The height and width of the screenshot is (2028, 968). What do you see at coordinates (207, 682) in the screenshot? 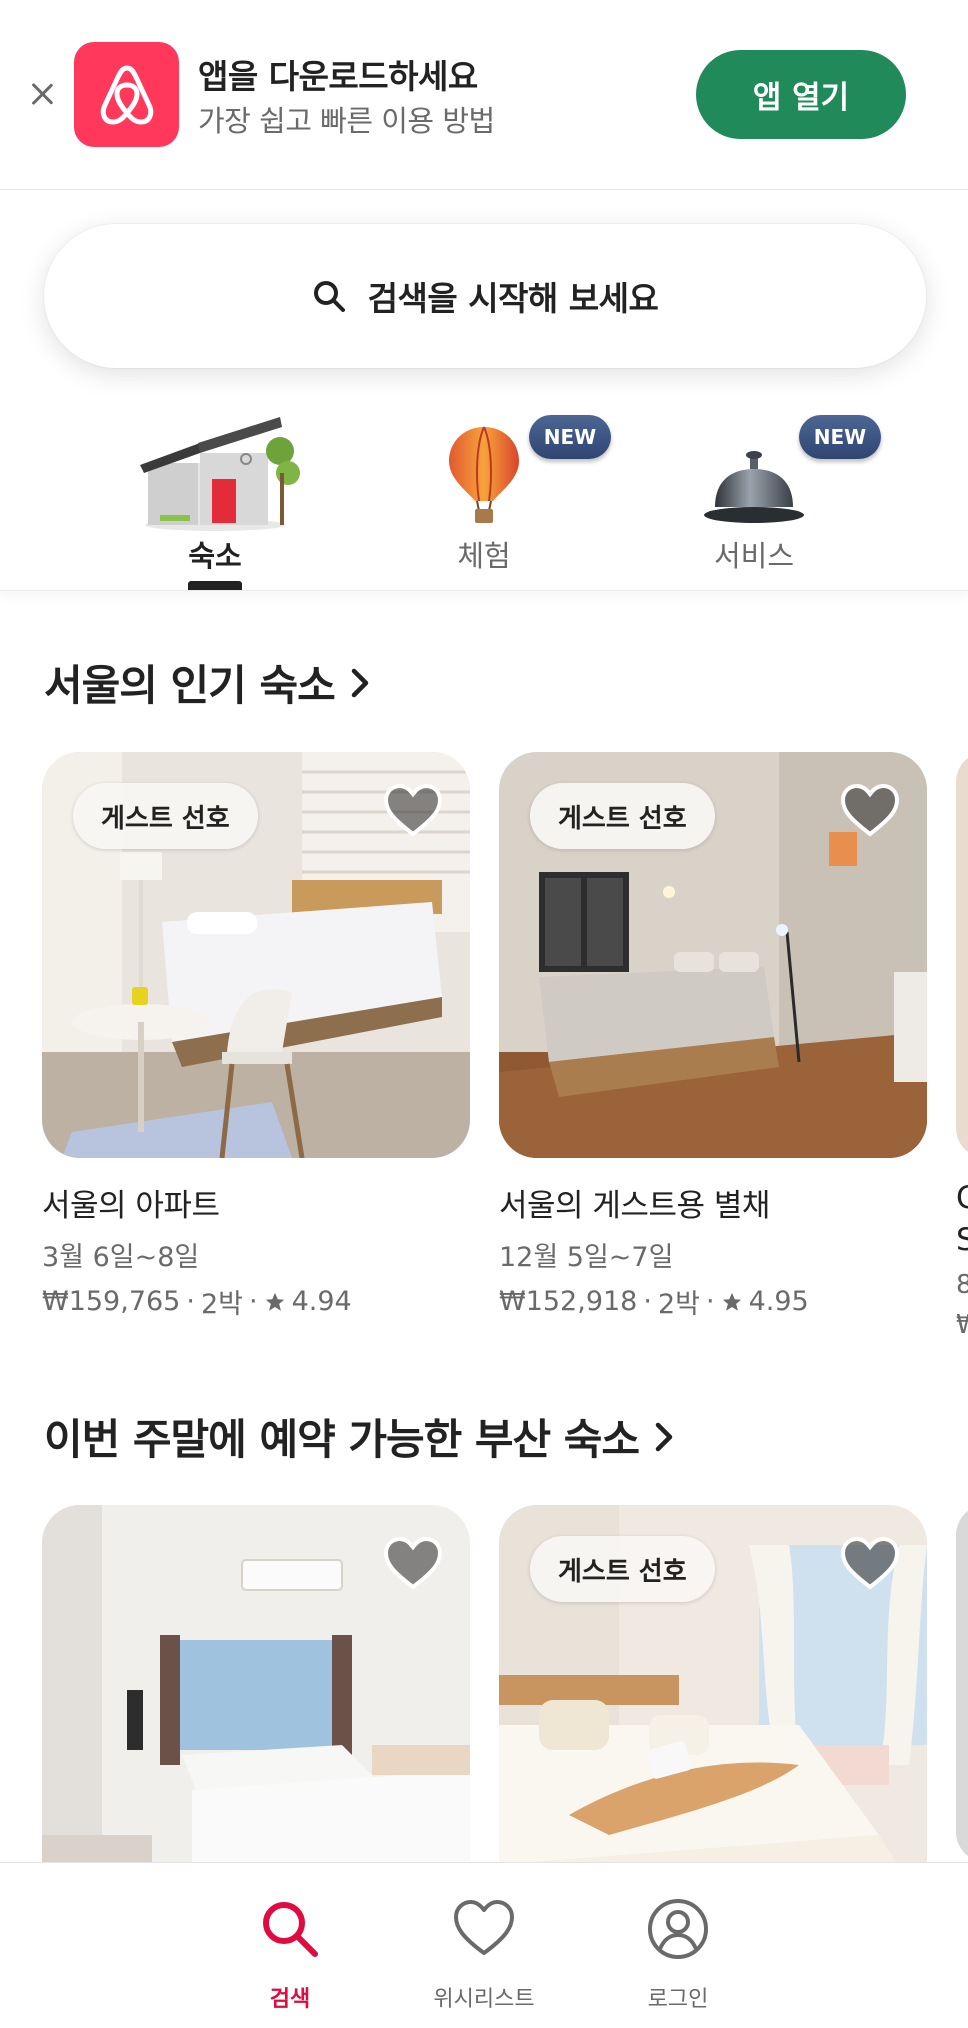
I see `section-title-seoul: 서울의 인기 숙소` at bounding box center [207, 682].